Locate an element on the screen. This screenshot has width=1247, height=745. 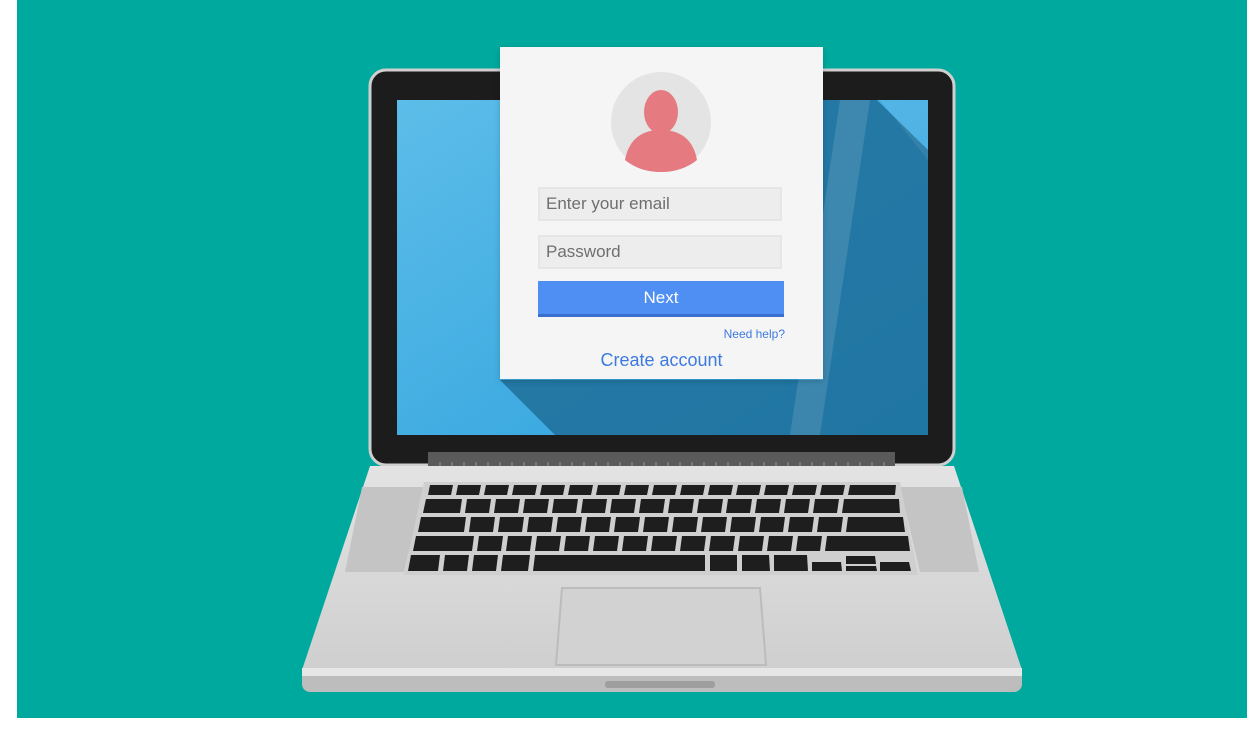
next-button: Next is located at coordinates (661, 299).